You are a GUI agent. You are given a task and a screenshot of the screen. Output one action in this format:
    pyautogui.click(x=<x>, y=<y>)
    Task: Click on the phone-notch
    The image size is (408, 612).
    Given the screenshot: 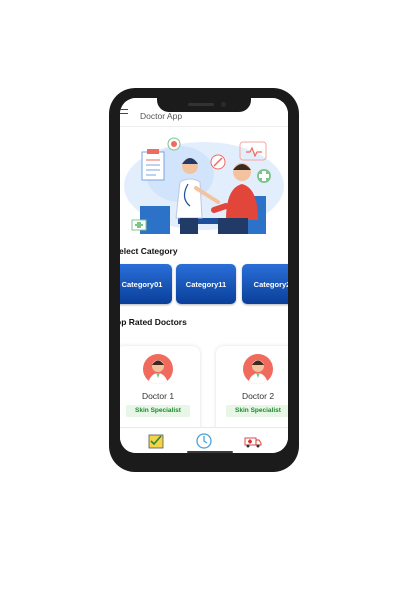 What is the action you would take?
    pyautogui.click(x=204, y=105)
    